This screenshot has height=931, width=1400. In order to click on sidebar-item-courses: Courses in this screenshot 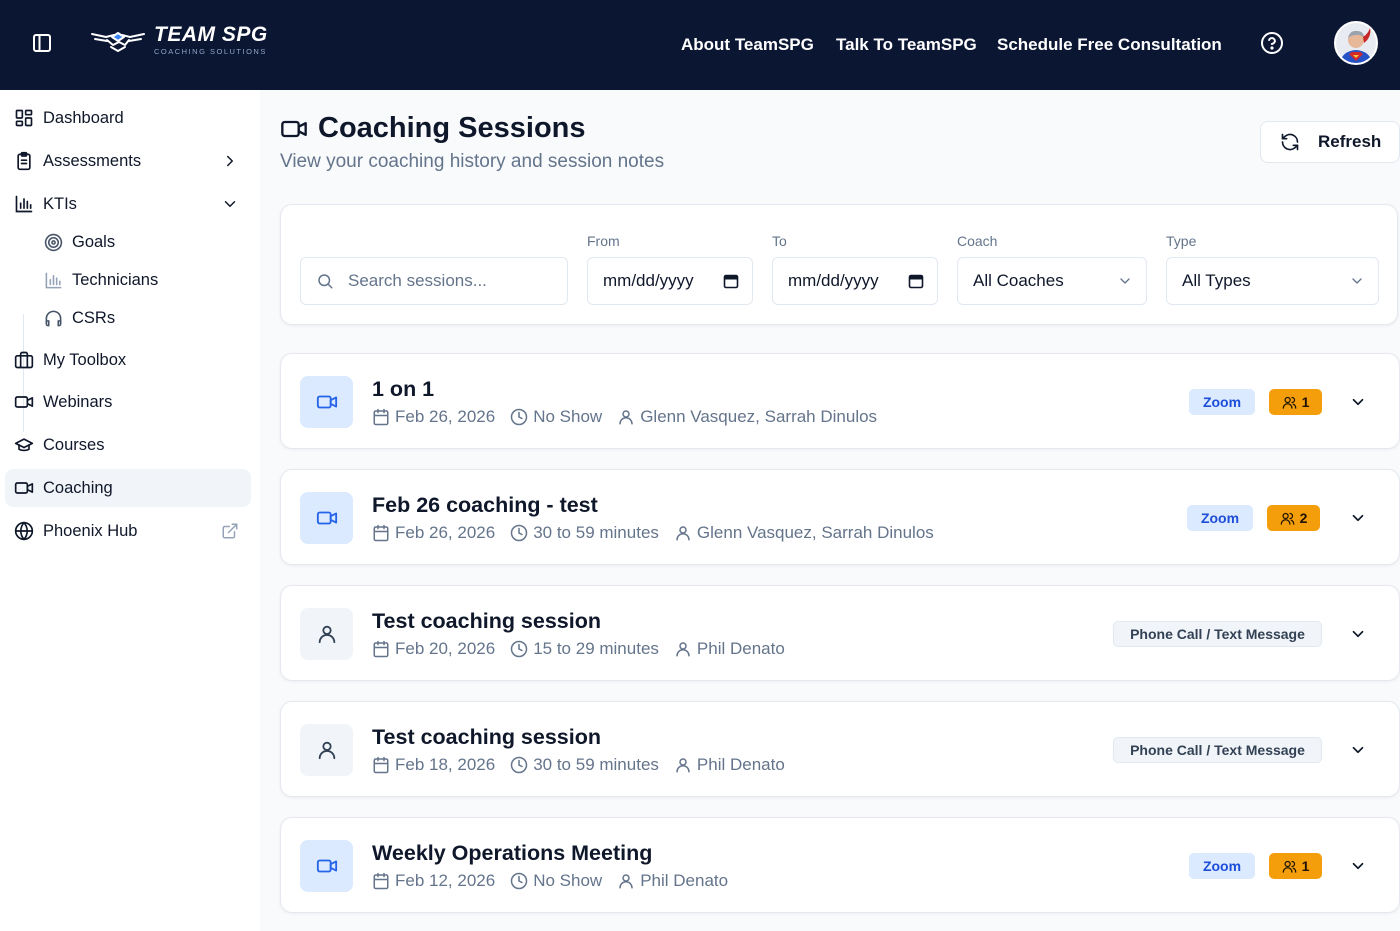, I will do `click(128, 445)`.